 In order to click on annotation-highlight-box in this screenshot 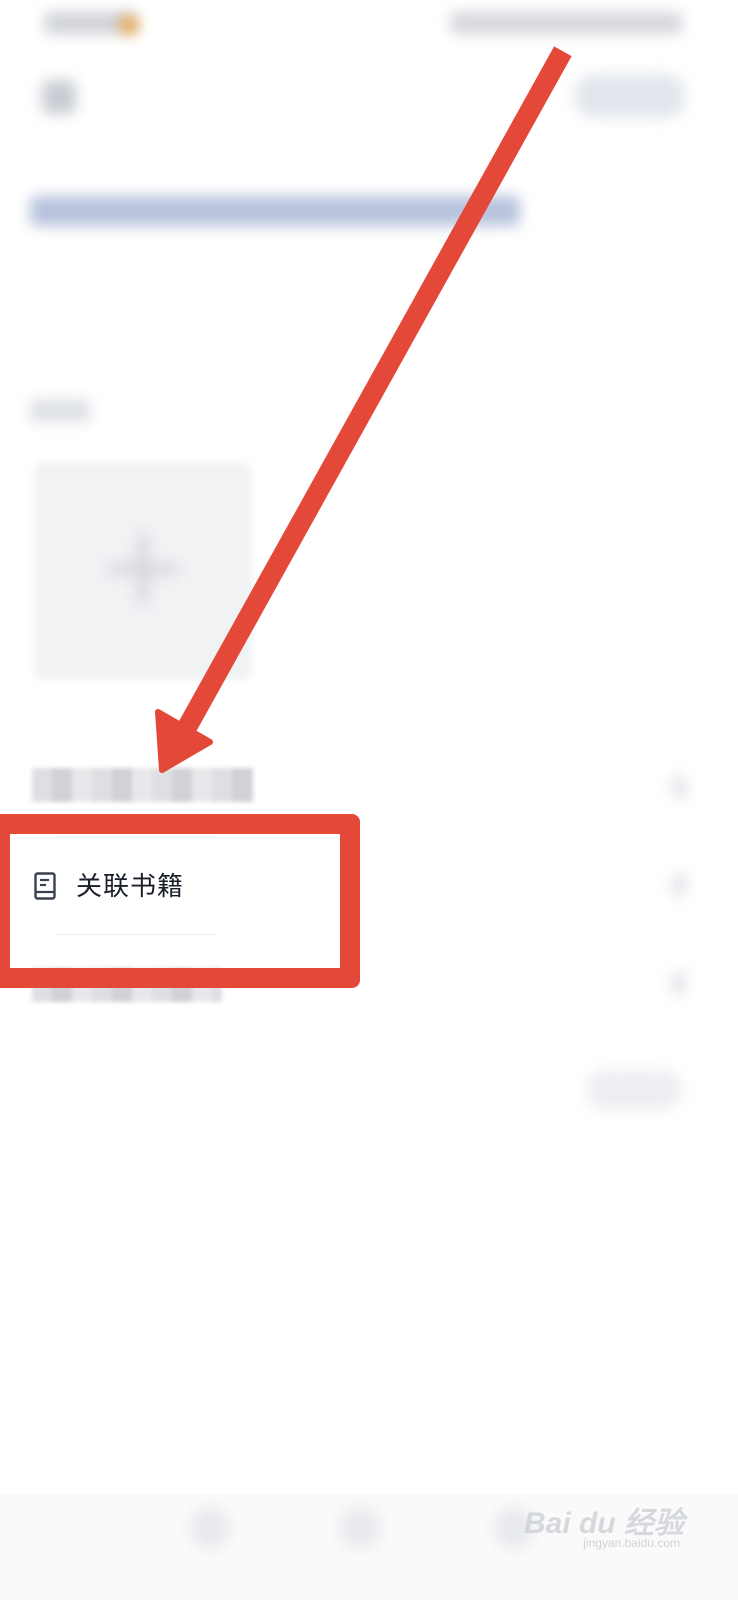, I will do `click(180, 901)`.